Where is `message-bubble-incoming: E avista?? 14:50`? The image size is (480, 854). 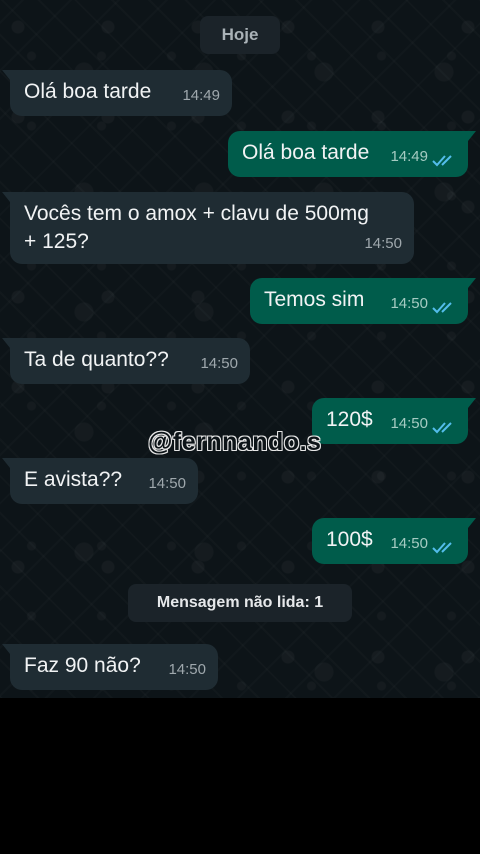 message-bubble-incoming: E avista?? 14:50 is located at coordinates (100, 481).